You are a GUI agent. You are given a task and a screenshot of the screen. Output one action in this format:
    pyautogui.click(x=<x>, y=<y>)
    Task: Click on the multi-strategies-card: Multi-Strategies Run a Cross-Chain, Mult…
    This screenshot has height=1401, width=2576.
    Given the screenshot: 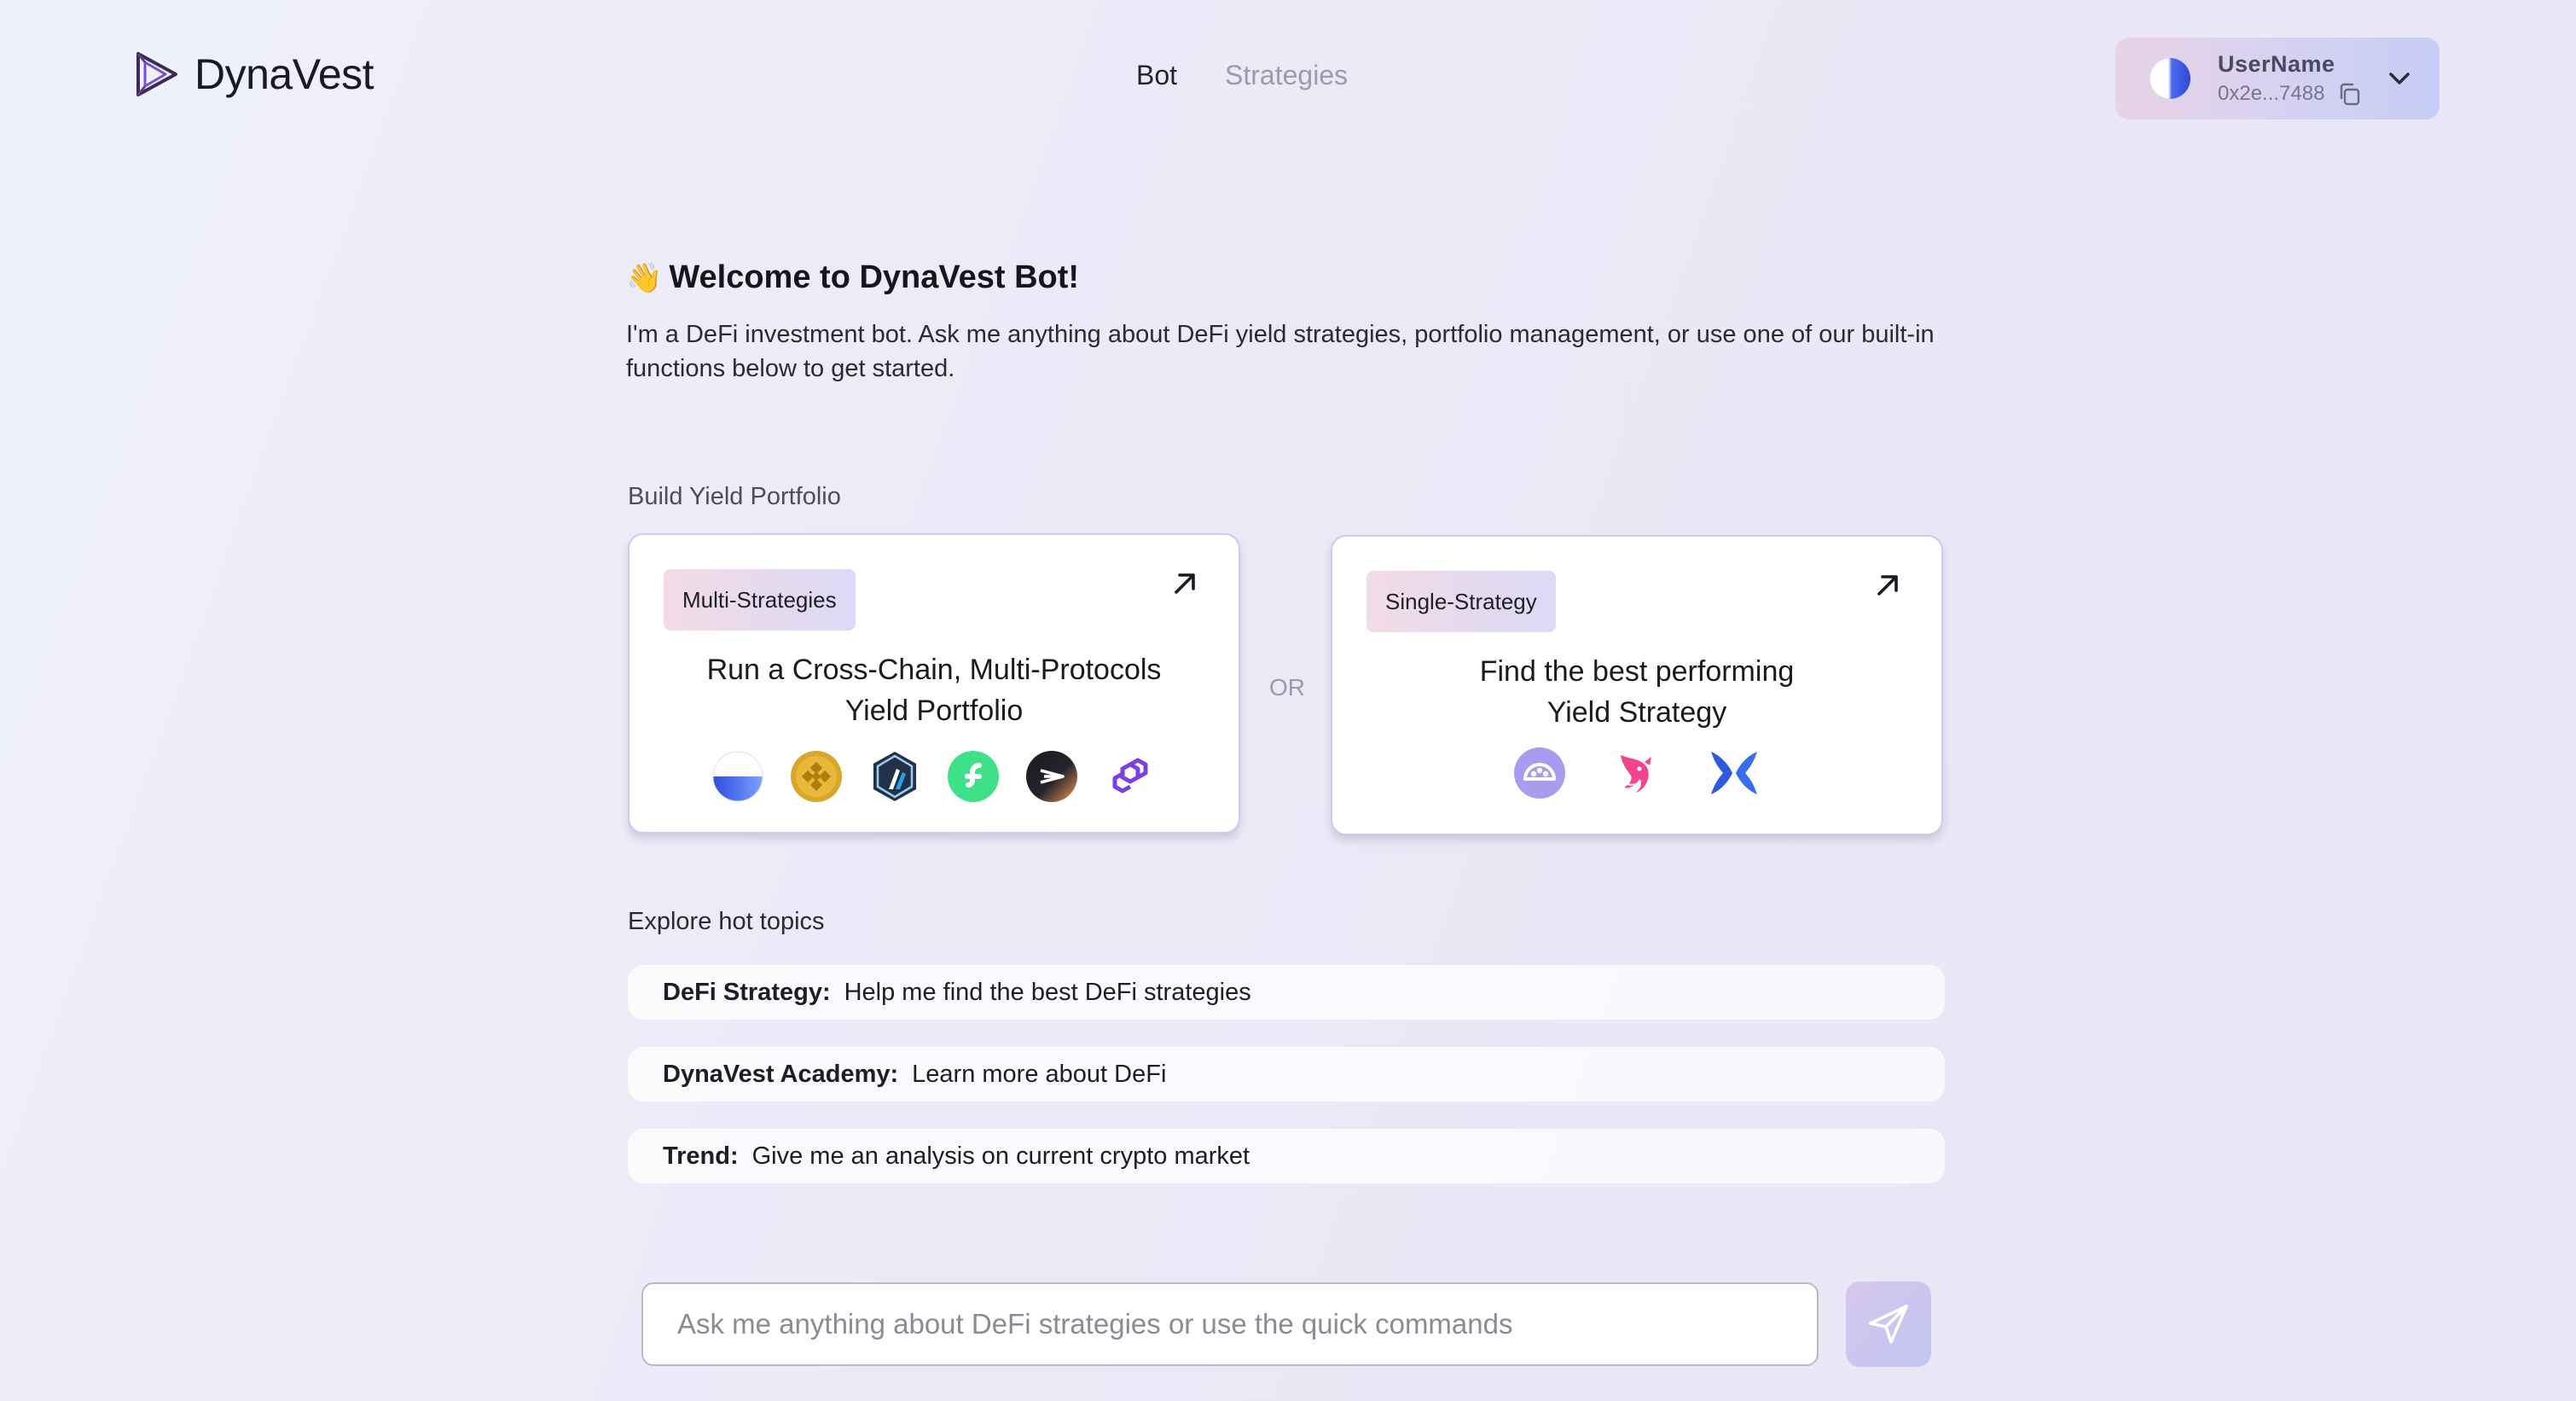 What is the action you would take?
    pyautogui.click(x=934, y=683)
    